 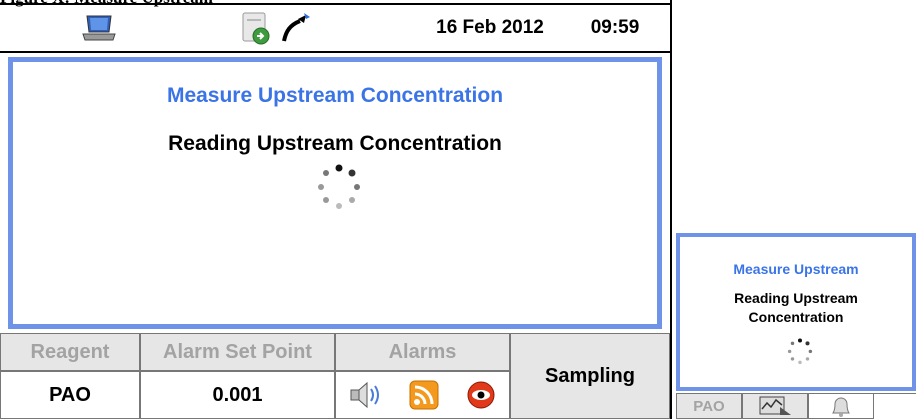 What do you see at coordinates (70, 352) in the screenshot?
I see `header-reagent: Reagent` at bounding box center [70, 352].